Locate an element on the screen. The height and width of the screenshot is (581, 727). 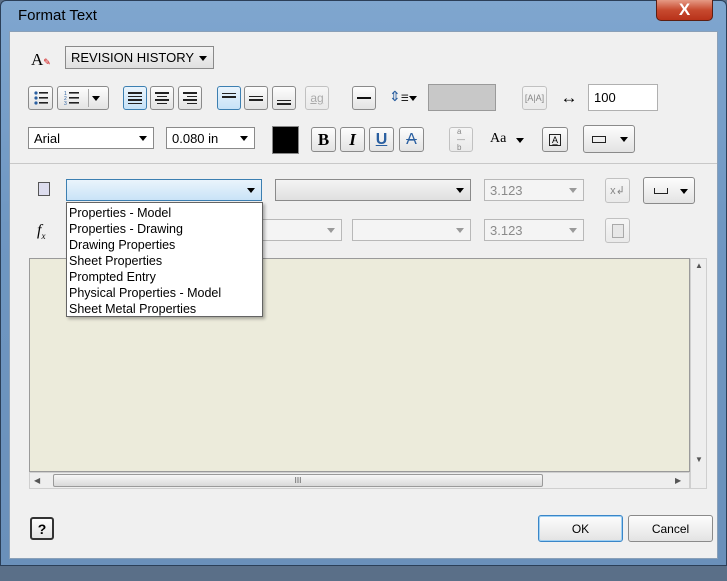
bullet-list-button is located at coordinates (40, 98).